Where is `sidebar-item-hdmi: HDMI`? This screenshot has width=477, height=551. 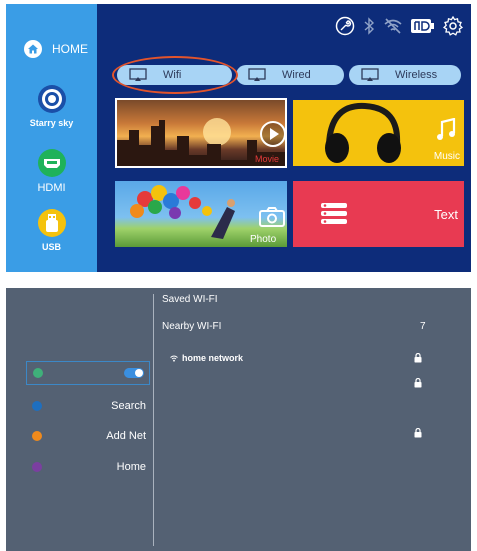 sidebar-item-hdmi: HDMI is located at coordinates (51, 171).